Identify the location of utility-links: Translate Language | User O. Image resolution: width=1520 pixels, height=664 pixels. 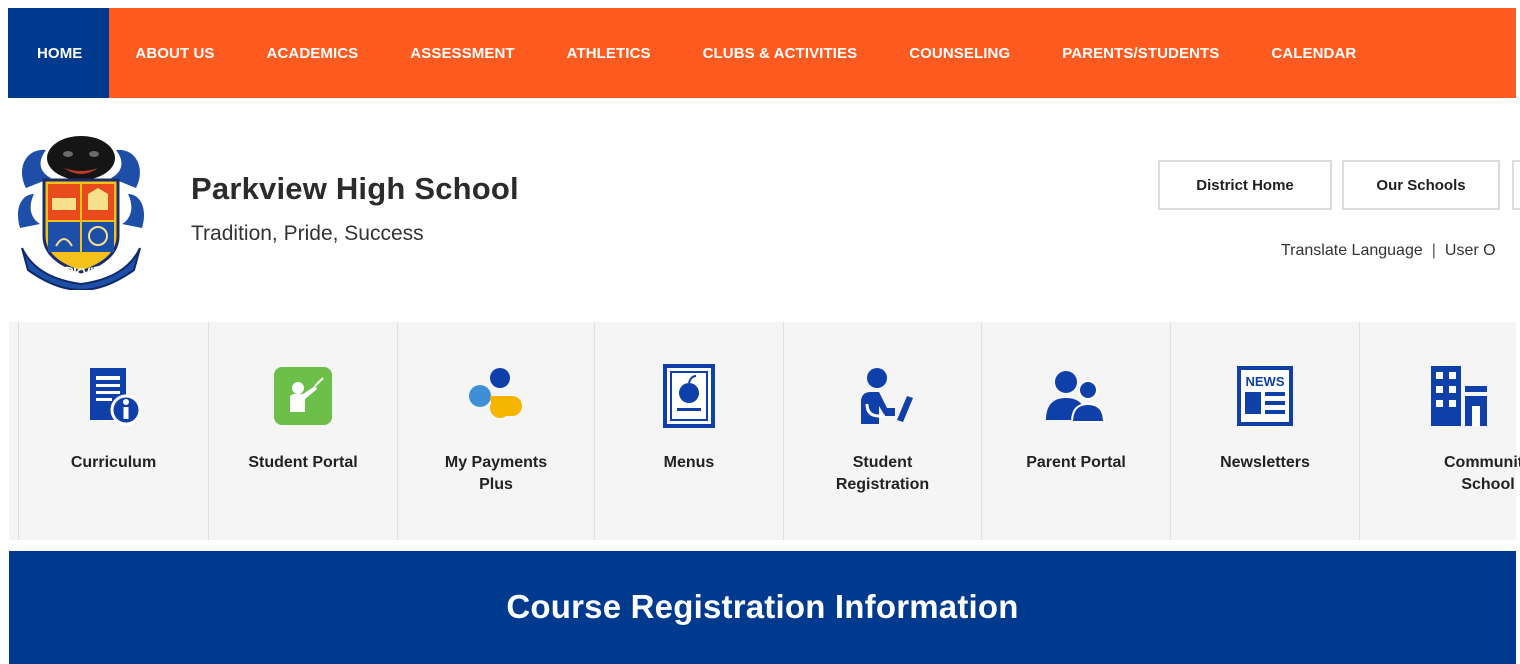
(1388, 251).